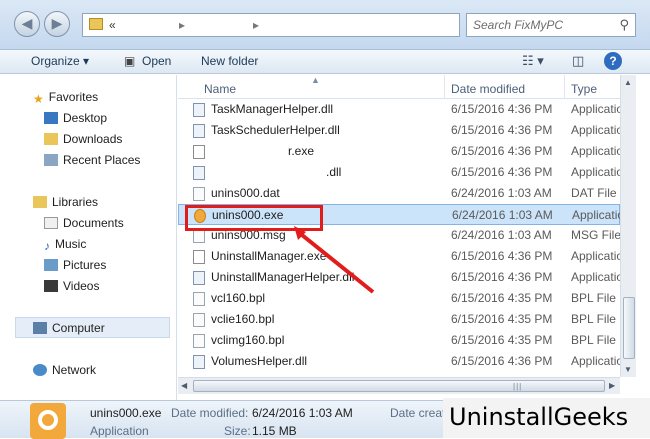  What do you see at coordinates (502, 109) in the screenshot?
I see `file-date: 6/15/2016 4:36 PM` at bounding box center [502, 109].